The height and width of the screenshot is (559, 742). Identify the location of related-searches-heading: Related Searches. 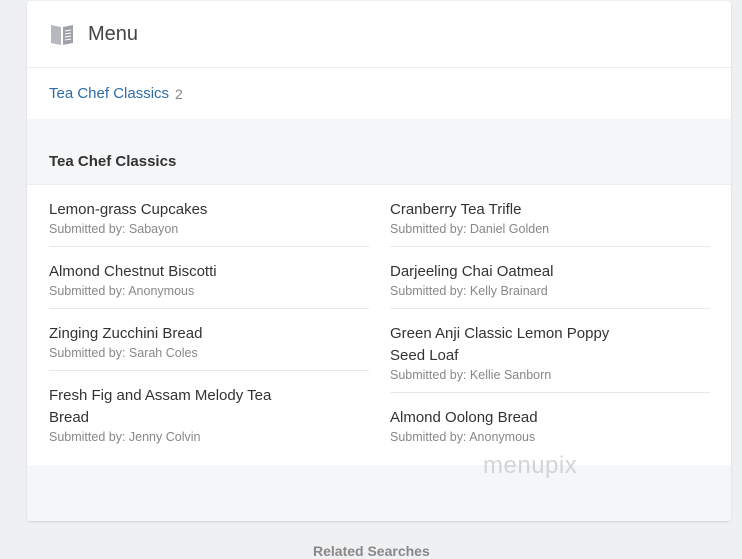
(371, 551).